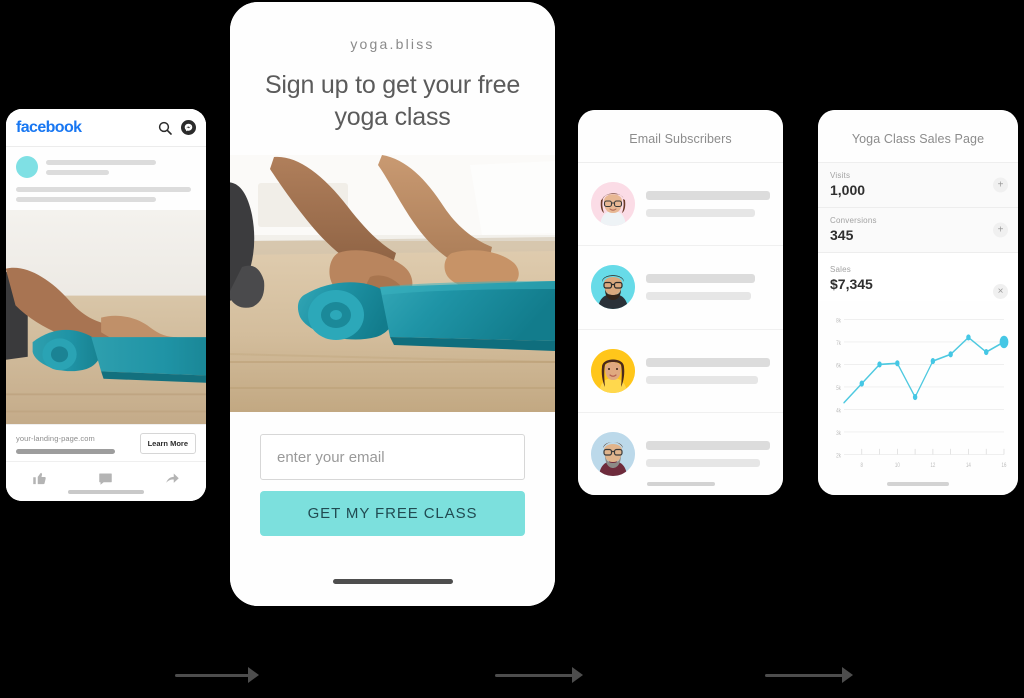  I want to click on stat-value: 1,000, so click(848, 190).